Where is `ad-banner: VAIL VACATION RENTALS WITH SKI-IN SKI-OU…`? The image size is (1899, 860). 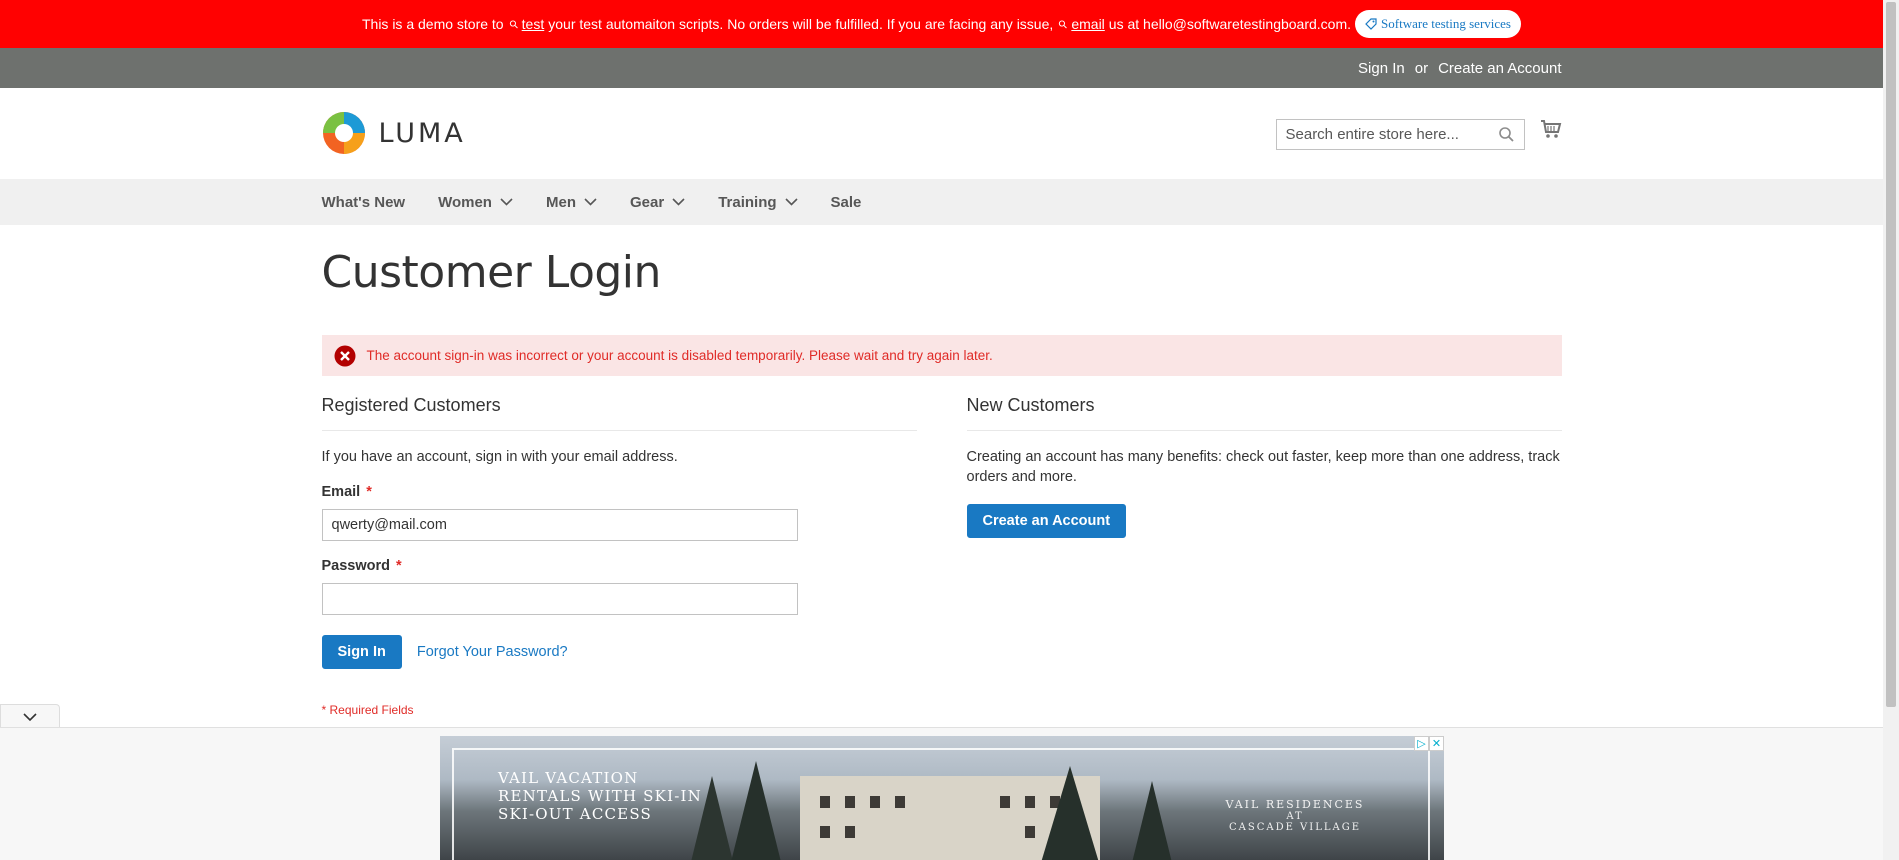
ad-banner: VAIL VACATION RENTALS WITH SKI-IN SKI-OU… is located at coordinates (942, 798).